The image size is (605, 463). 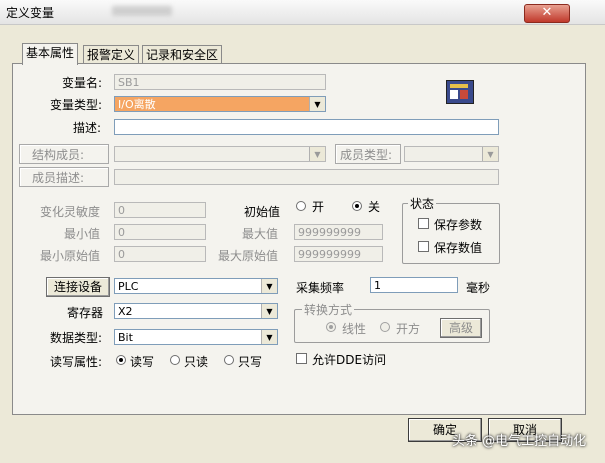 What do you see at coordinates (338, 254) in the screenshot?
I see `max-raw-input: 999999999` at bounding box center [338, 254].